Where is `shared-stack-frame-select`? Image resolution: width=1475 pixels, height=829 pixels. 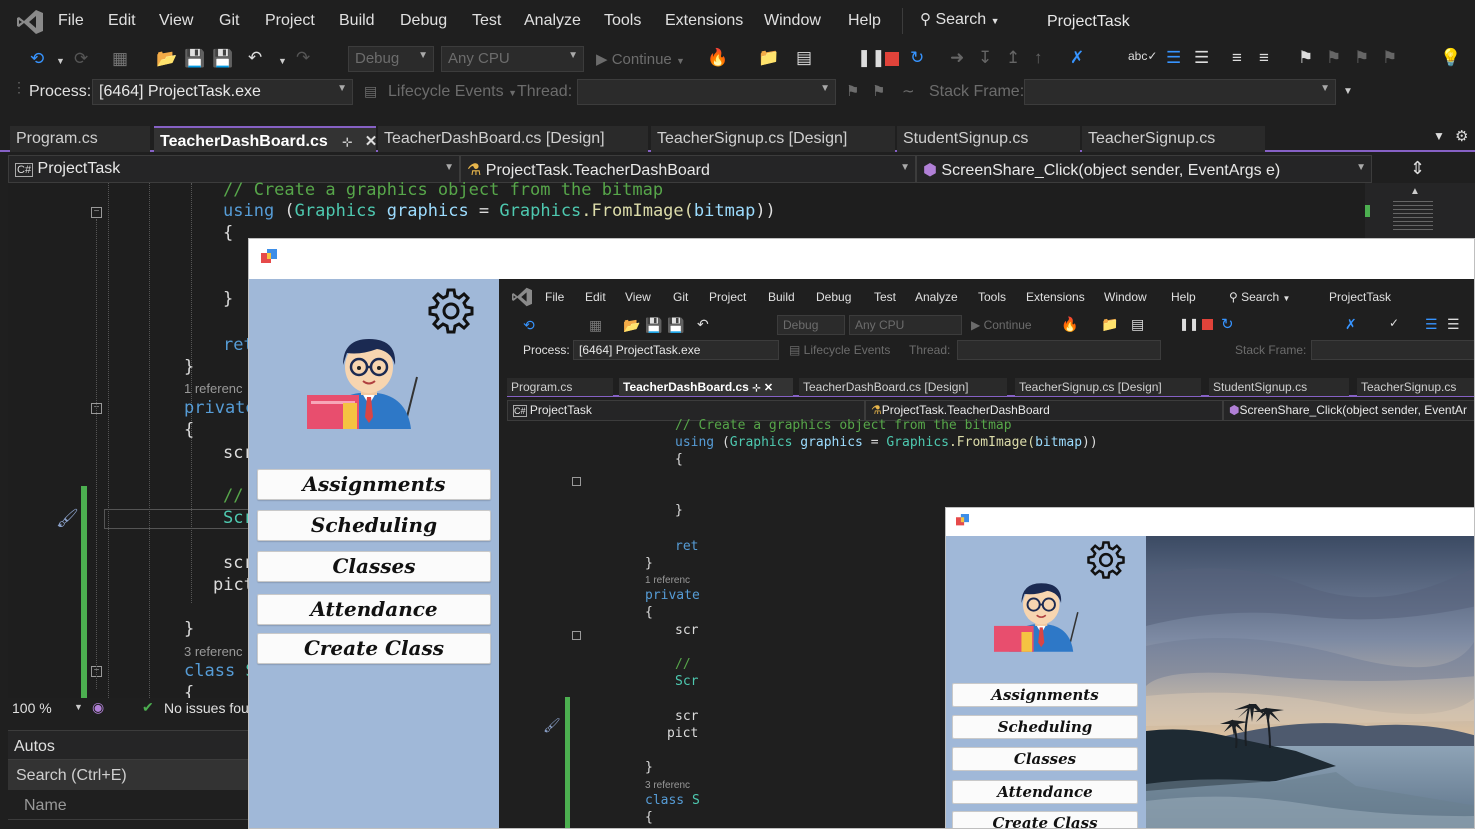 shared-stack-frame-select is located at coordinates (1392, 350).